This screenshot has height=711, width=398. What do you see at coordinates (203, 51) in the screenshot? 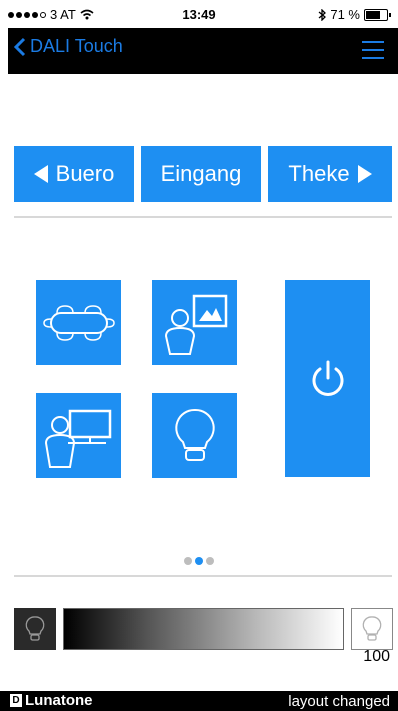
I see `navigation-bar: DALI Touch` at bounding box center [203, 51].